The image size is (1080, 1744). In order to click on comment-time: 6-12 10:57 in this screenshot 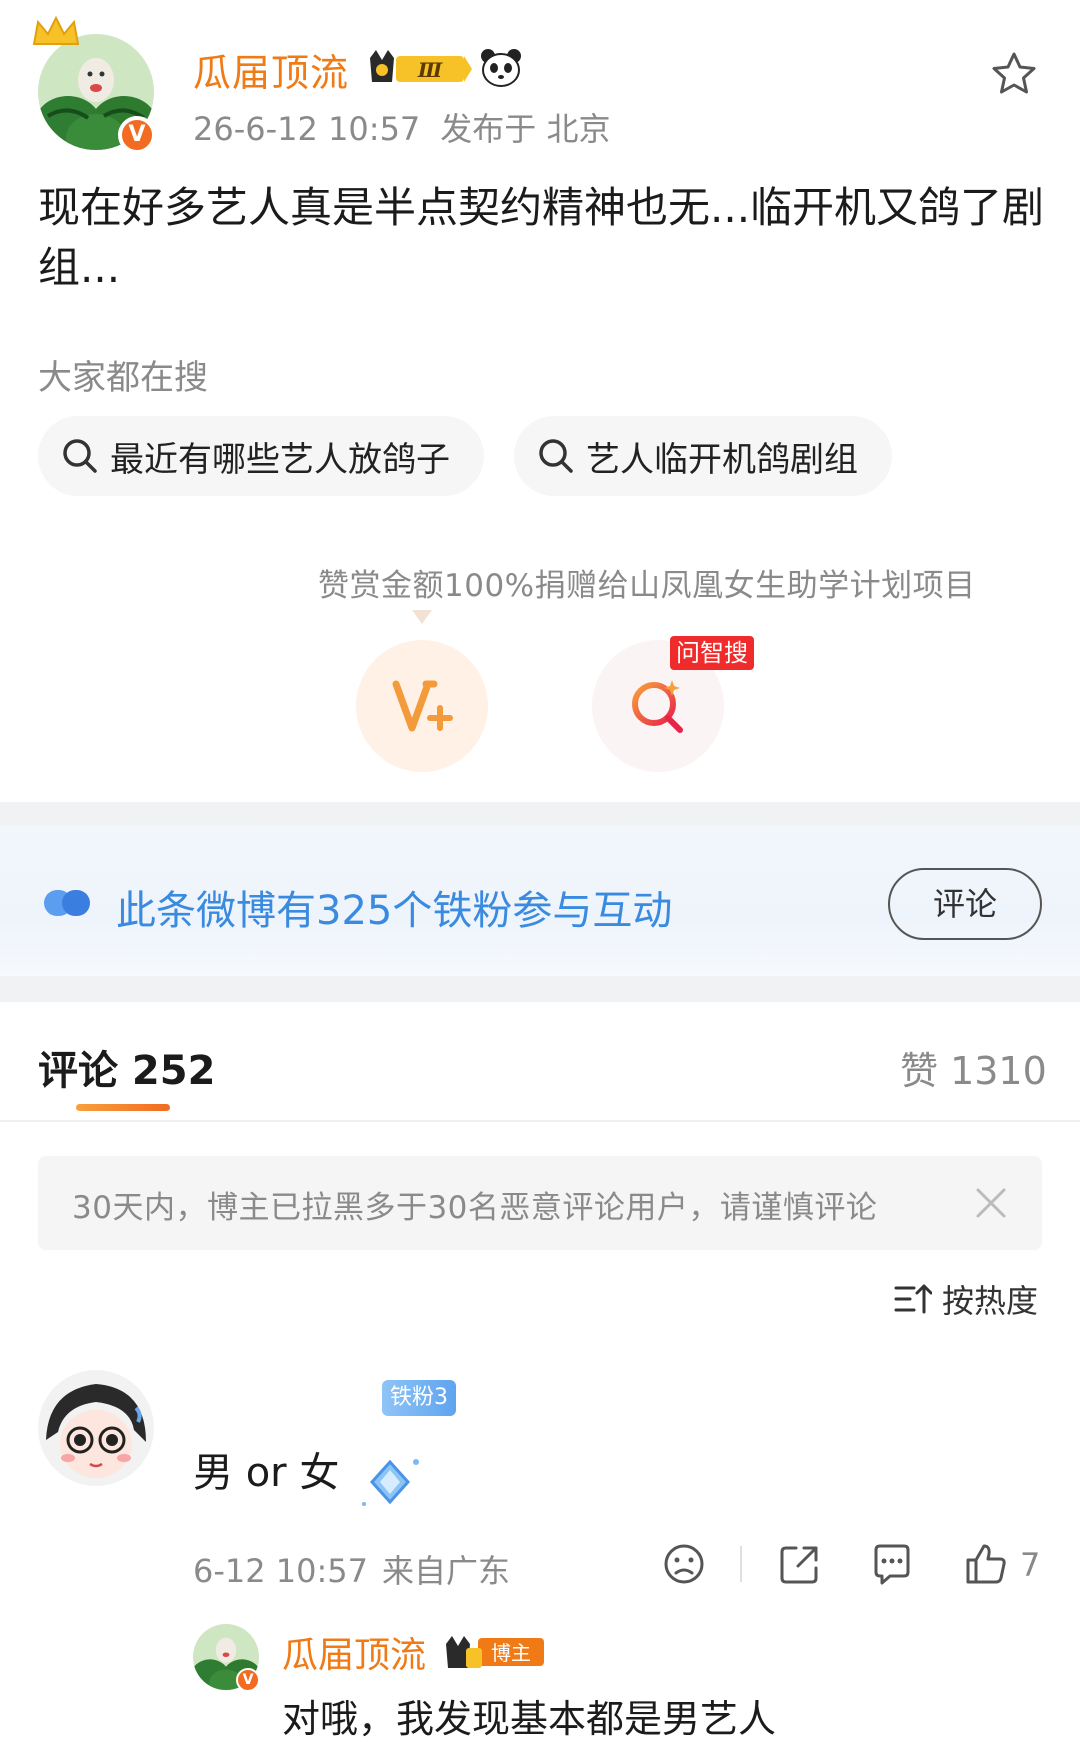, I will do `click(281, 1571)`.